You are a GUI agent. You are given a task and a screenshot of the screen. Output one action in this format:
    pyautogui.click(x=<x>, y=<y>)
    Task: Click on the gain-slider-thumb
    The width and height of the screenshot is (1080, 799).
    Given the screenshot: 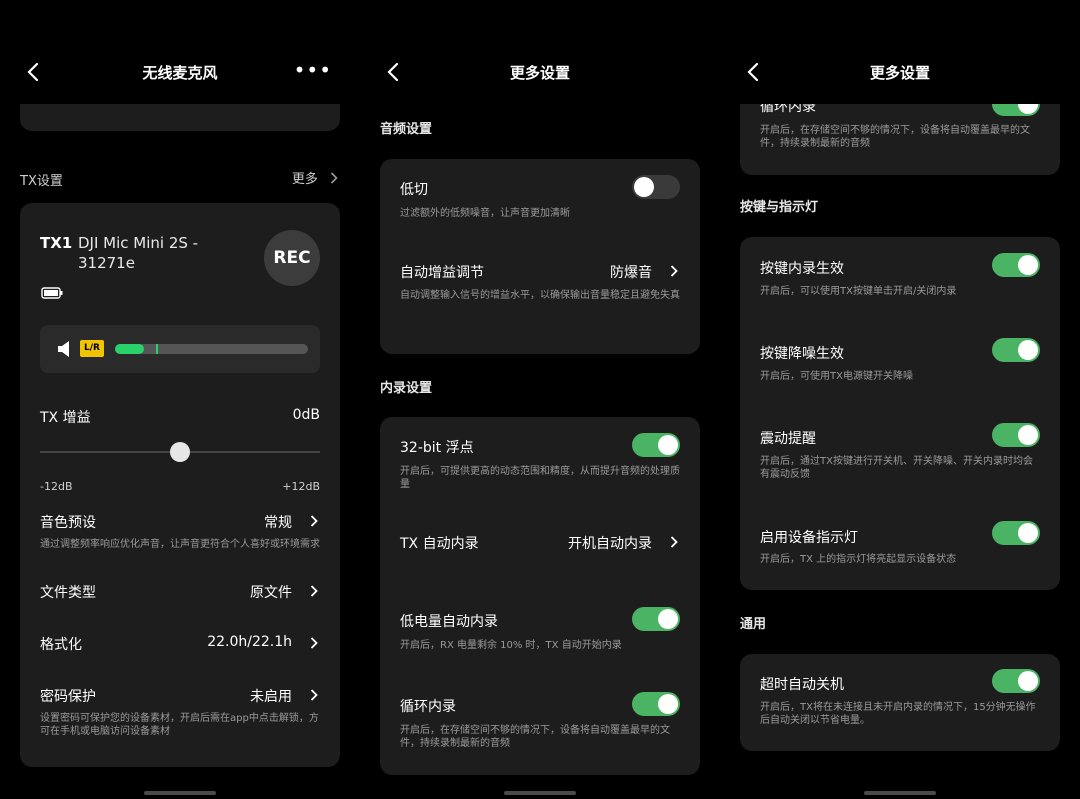 What is the action you would take?
    pyautogui.click(x=180, y=452)
    